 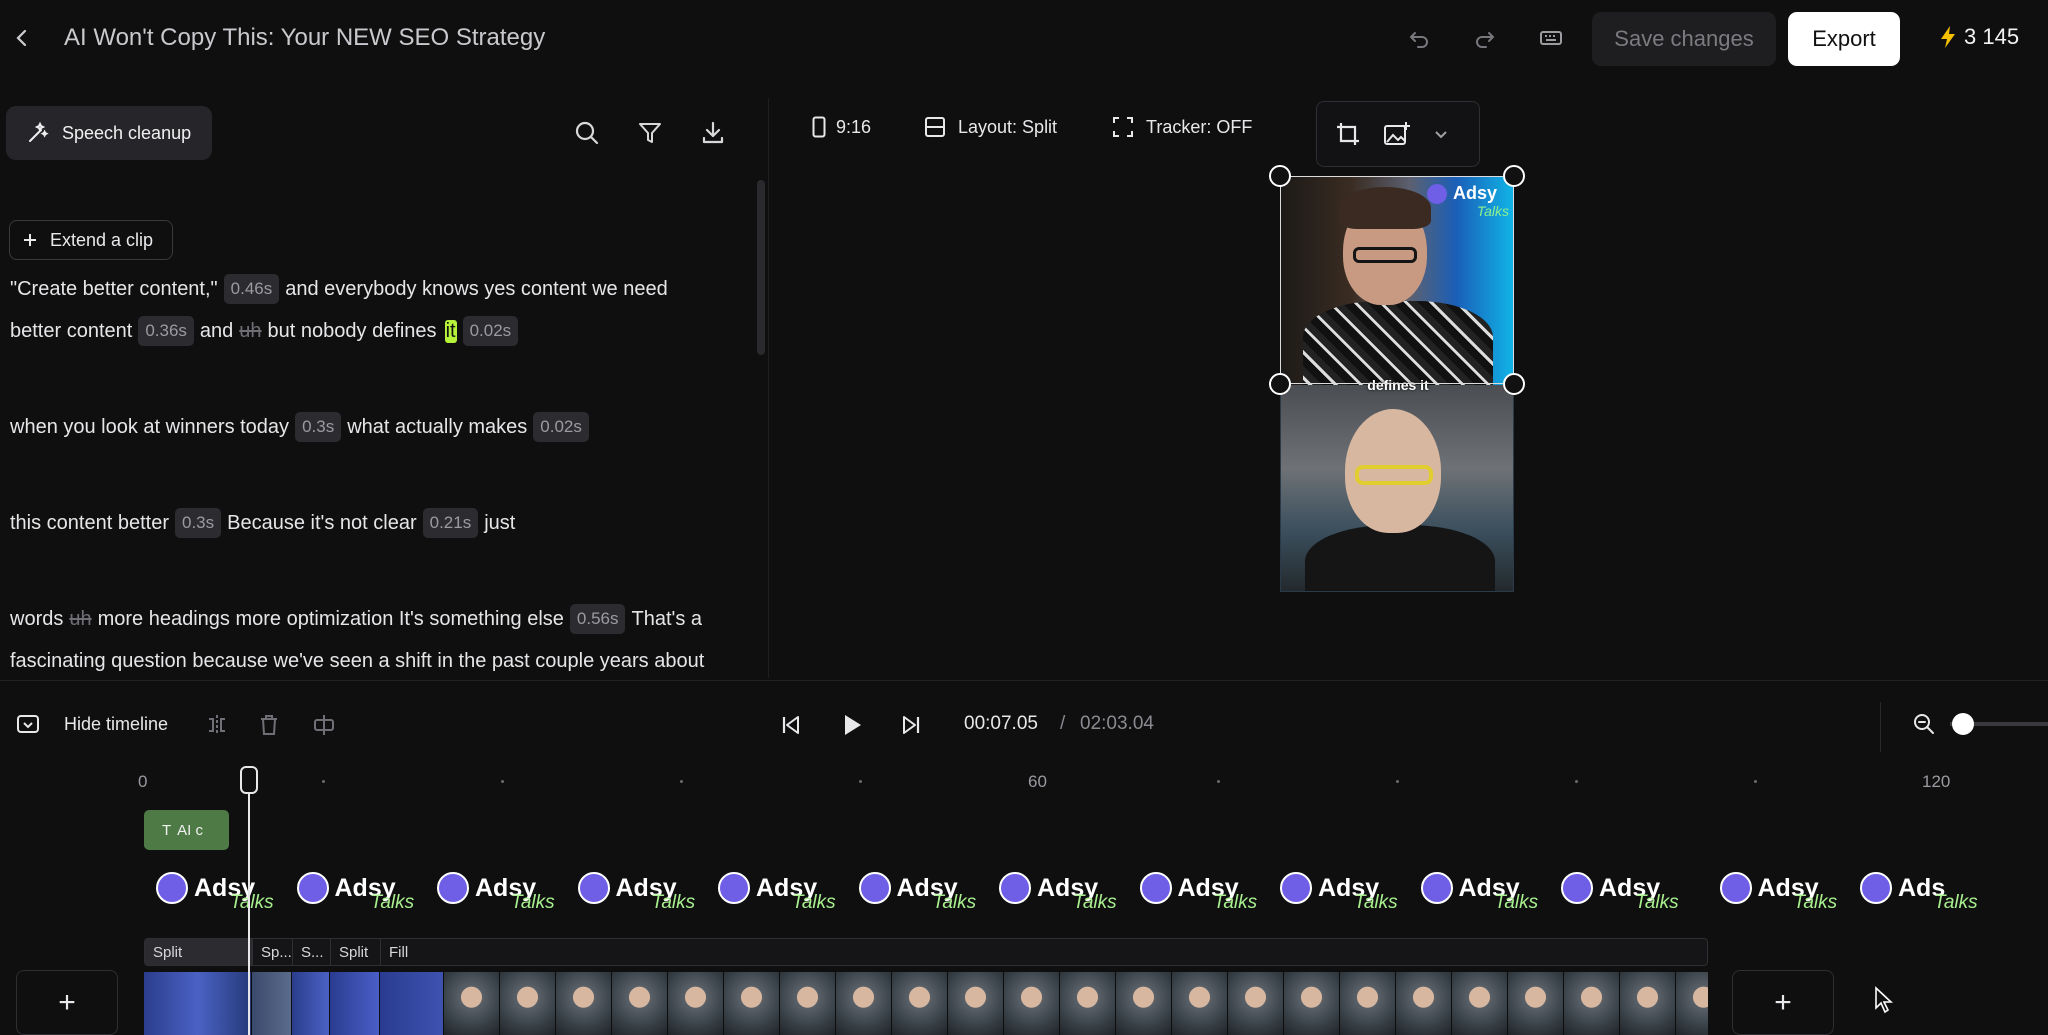 What do you see at coordinates (89, 523) in the screenshot?
I see `transcript-word: this content better` at bounding box center [89, 523].